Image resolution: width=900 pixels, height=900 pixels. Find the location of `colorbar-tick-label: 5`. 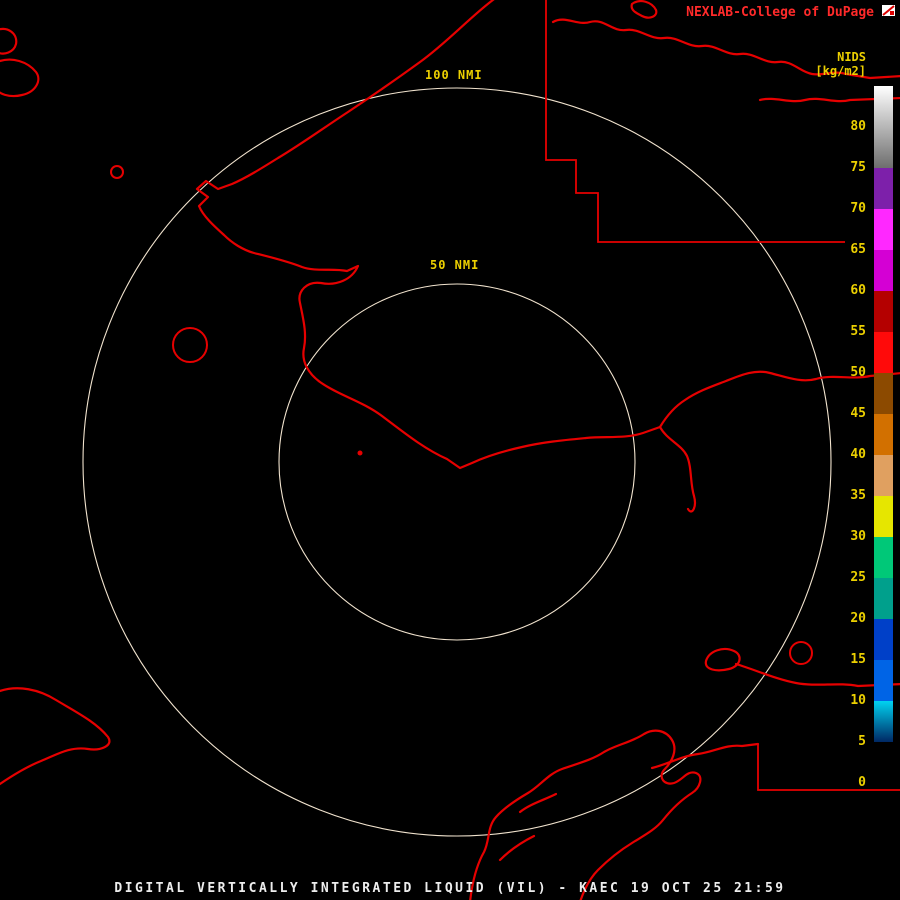

colorbar-tick-label: 5 is located at coordinates (862, 741).